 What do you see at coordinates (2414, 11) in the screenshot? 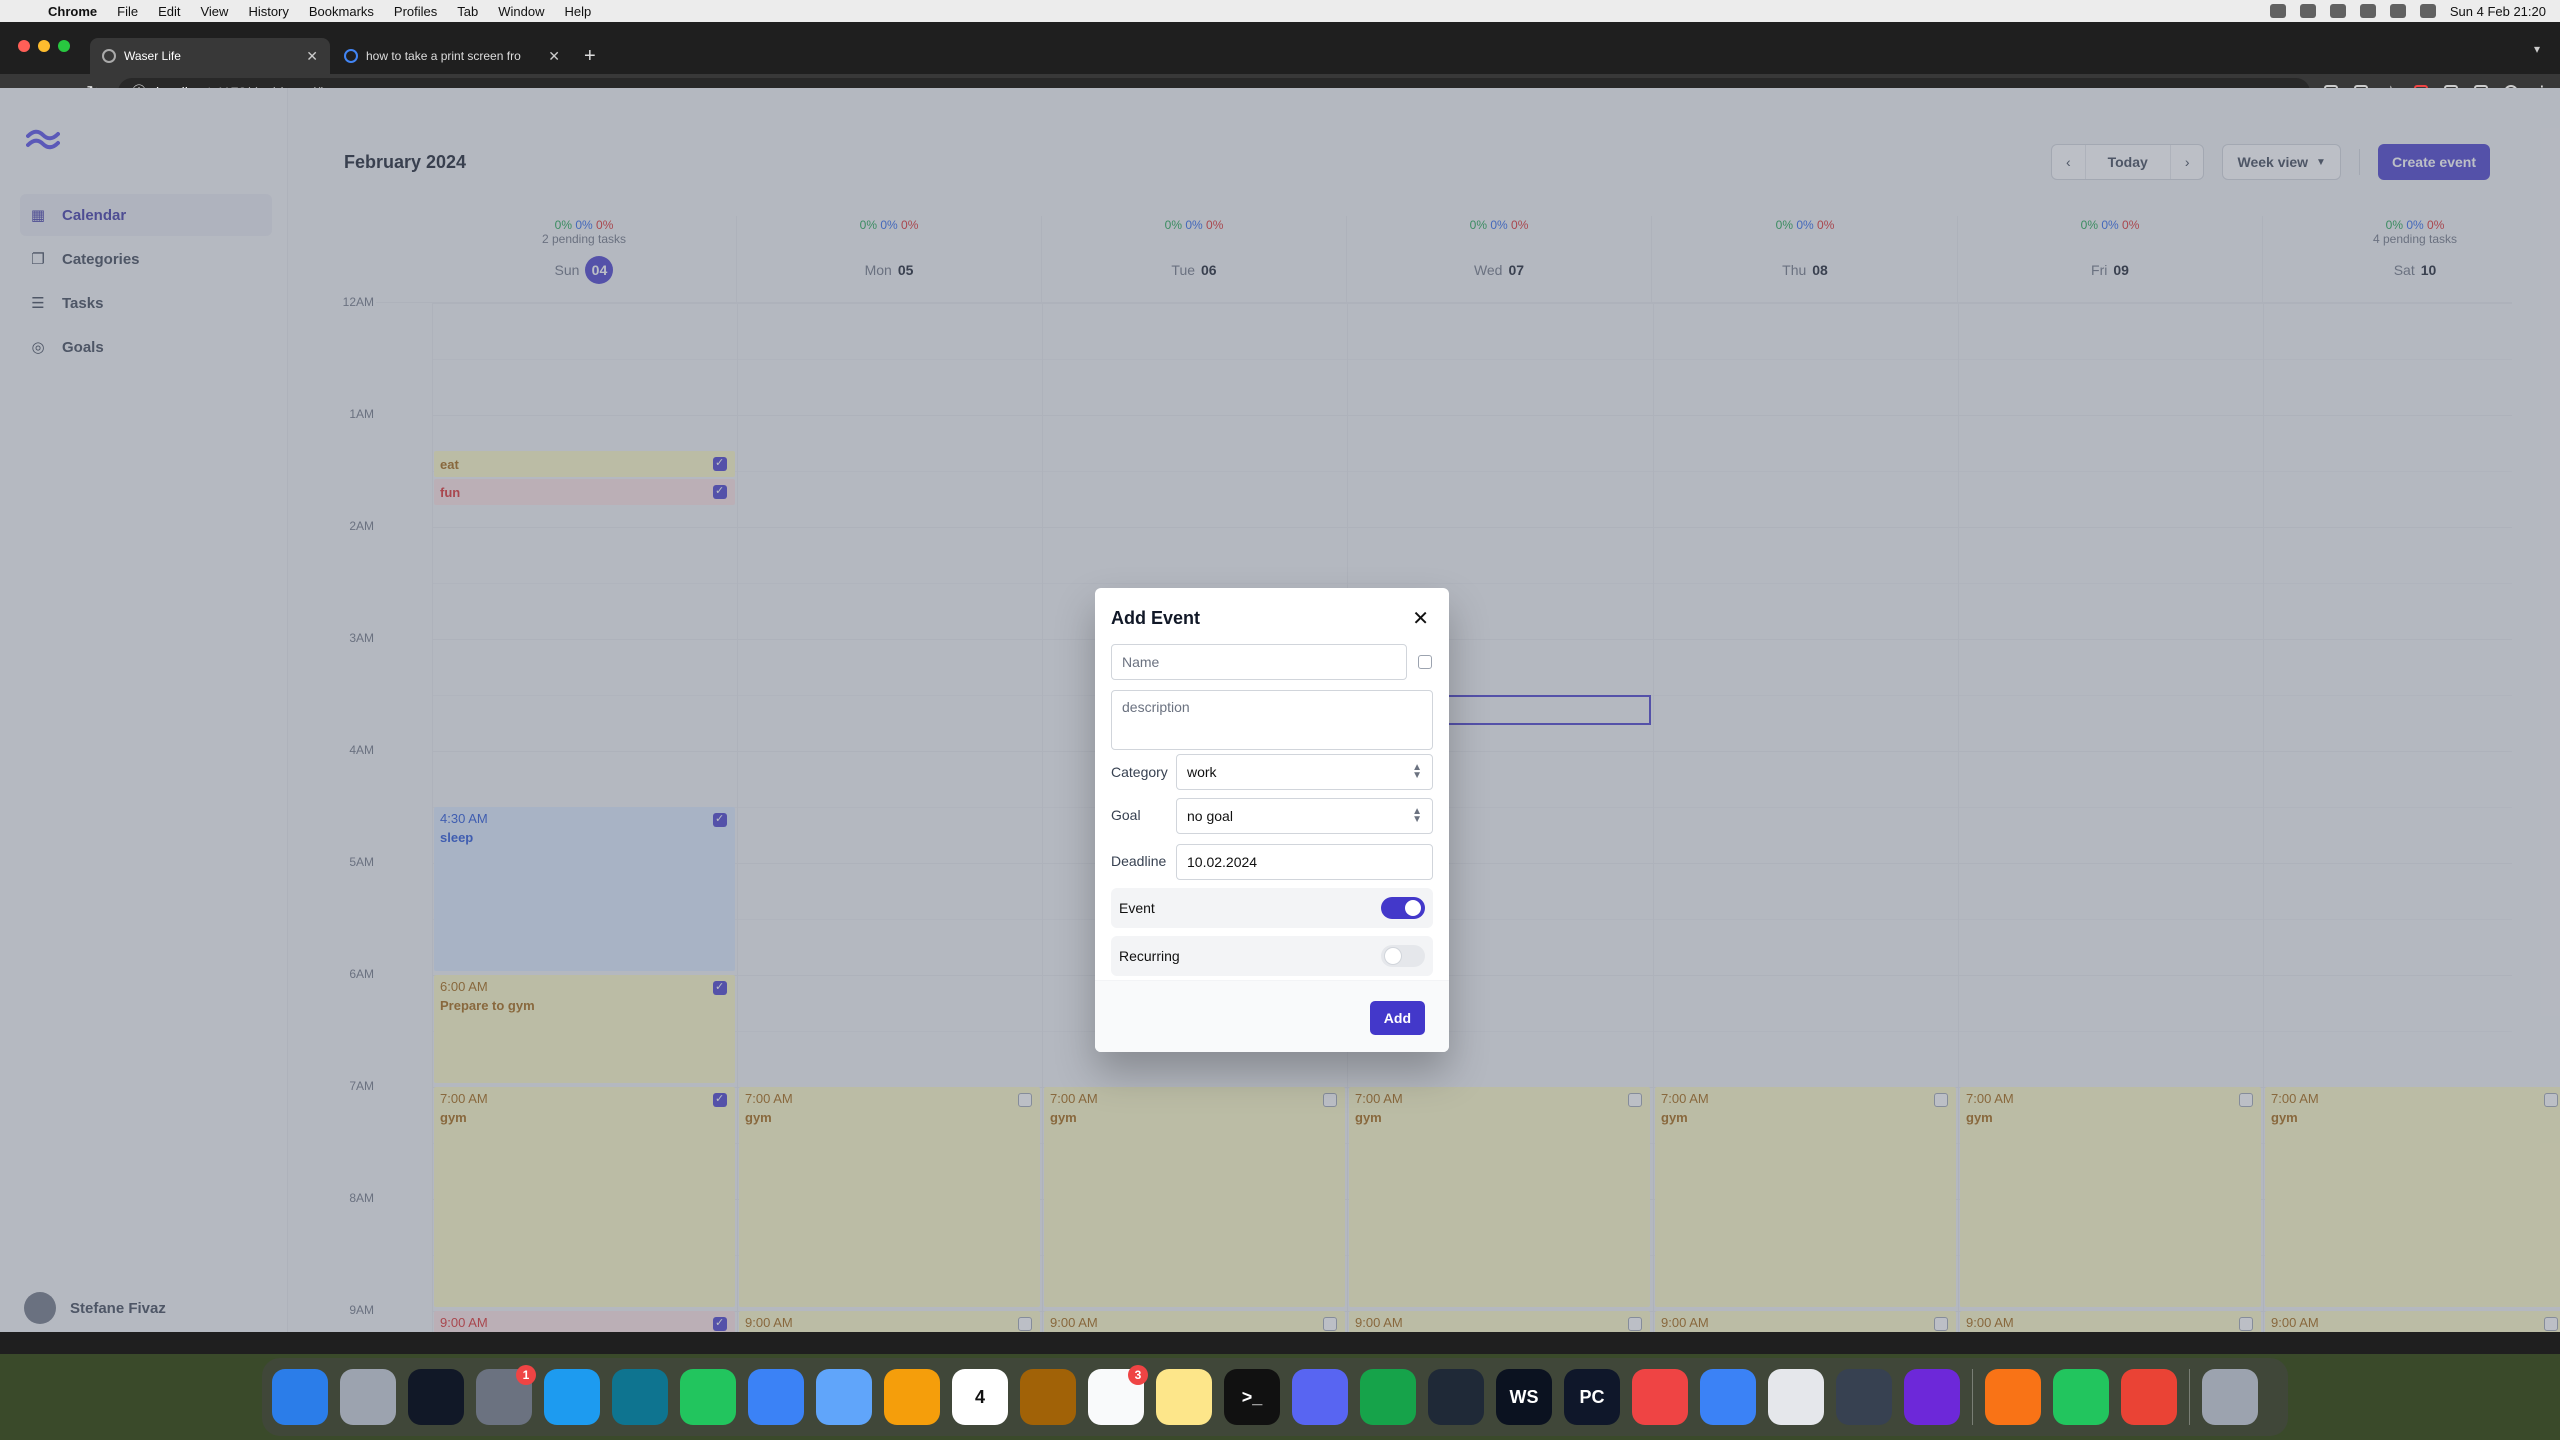
I see `status-area: Sun 4 Feb 21:20` at bounding box center [2414, 11].